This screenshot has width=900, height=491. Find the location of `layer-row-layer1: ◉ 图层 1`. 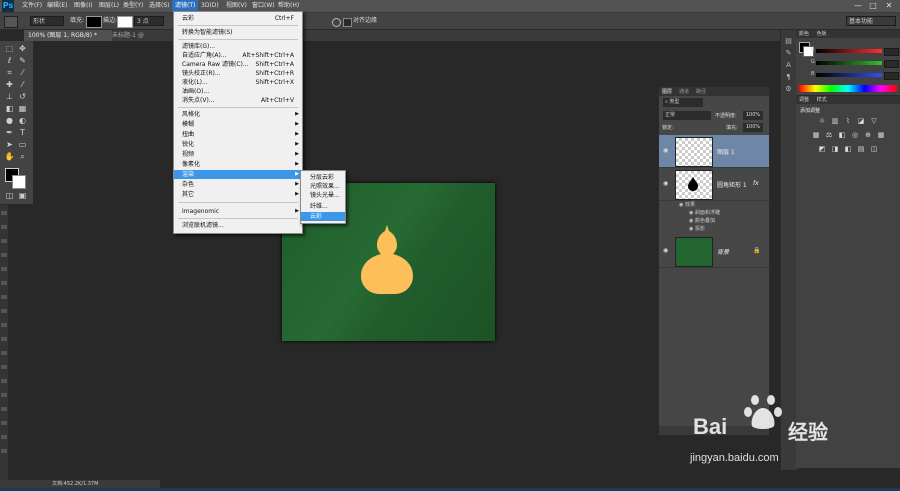

layer-row-layer1: ◉ 图层 1 is located at coordinates (714, 151).